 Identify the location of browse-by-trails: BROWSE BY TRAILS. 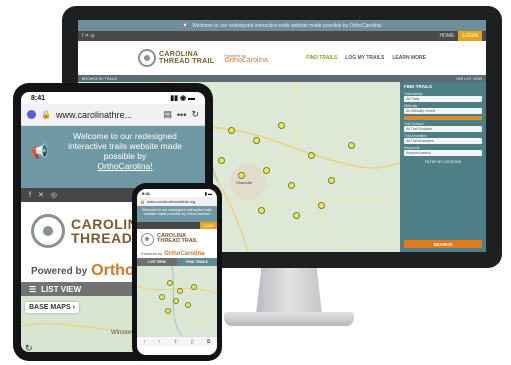
(99, 79).